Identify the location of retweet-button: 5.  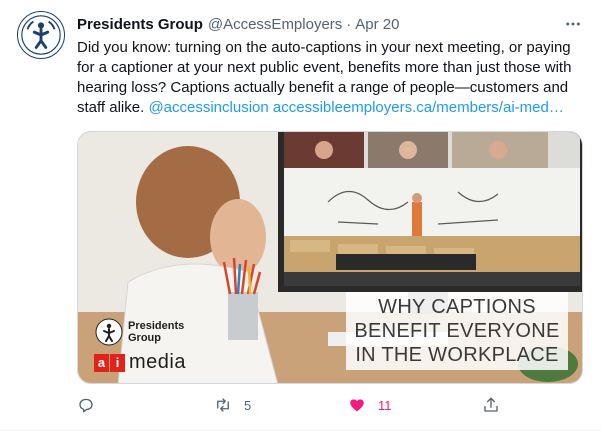
(232, 405).